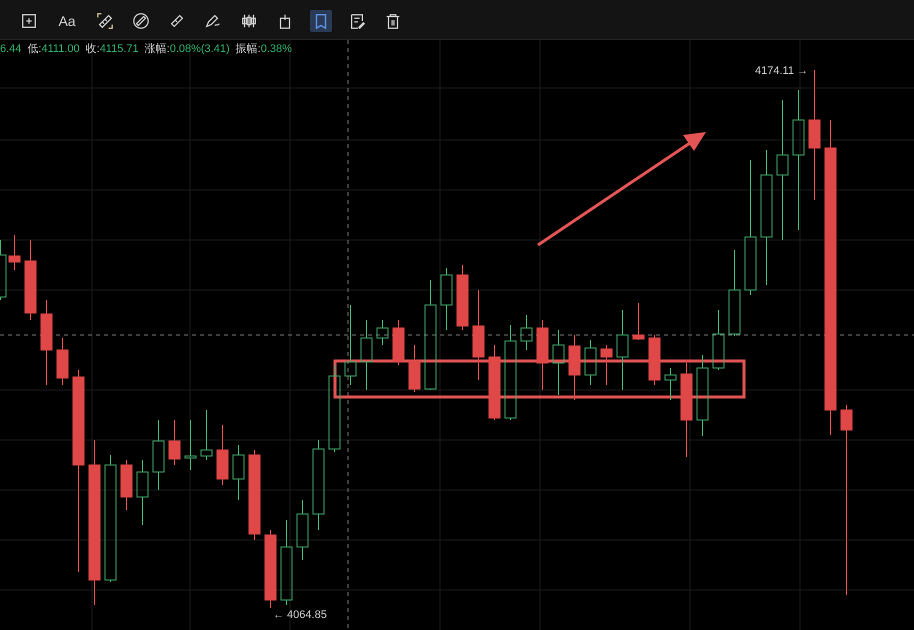 The image size is (914, 630). What do you see at coordinates (300, 615) in the screenshot?
I see `low-price-label: ← 4064.85` at bounding box center [300, 615].